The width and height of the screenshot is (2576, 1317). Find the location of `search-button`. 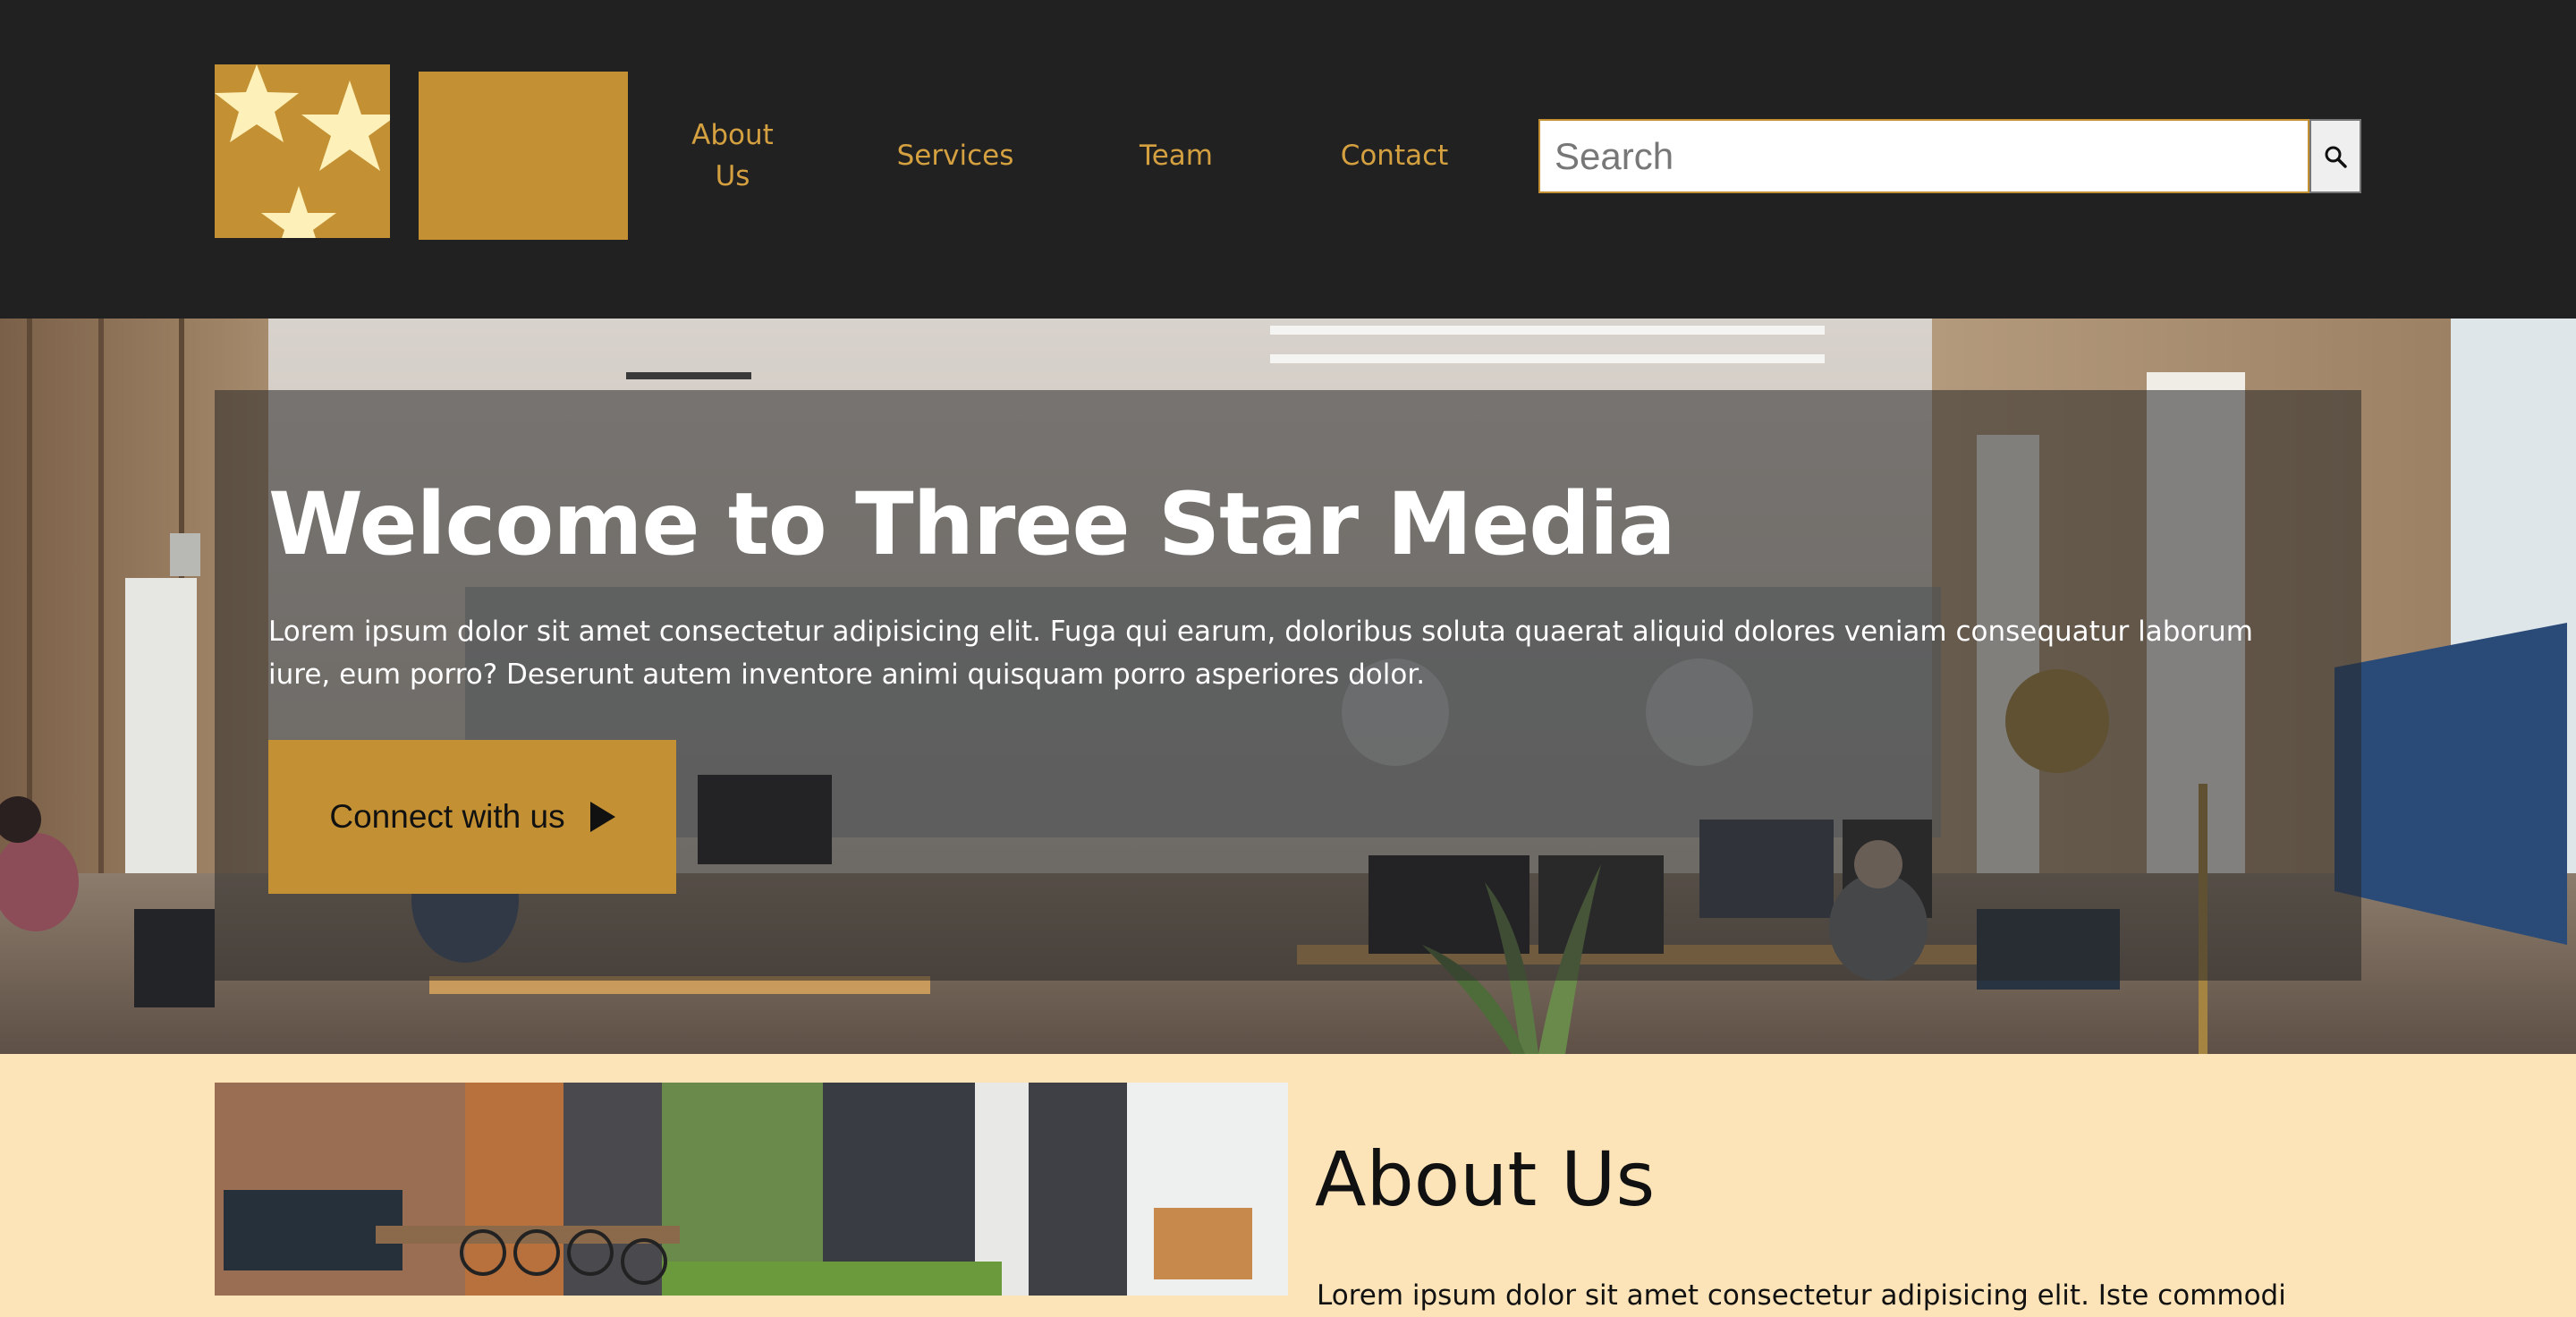

search-button is located at coordinates (2335, 156).